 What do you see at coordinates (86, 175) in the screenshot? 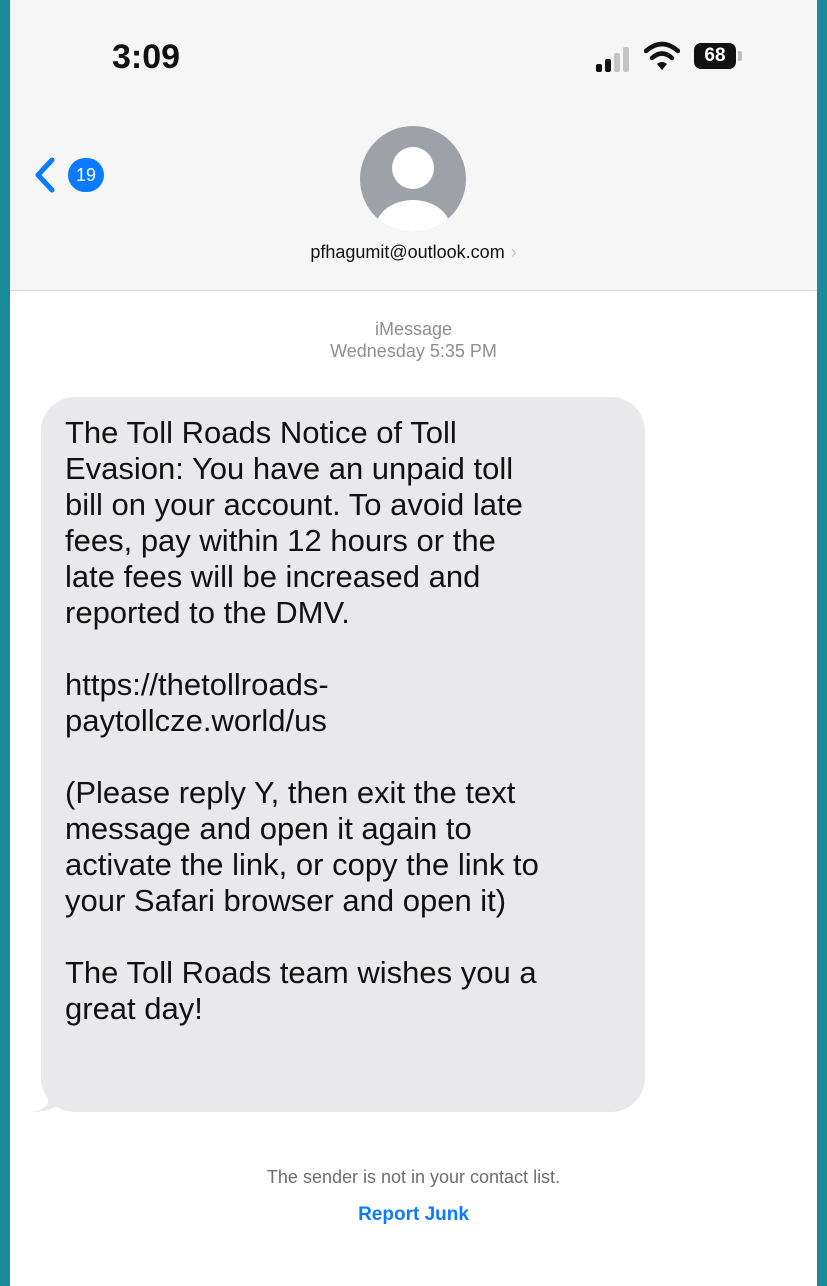
I see `unread-count-badge: 19` at bounding box center [86, 175].